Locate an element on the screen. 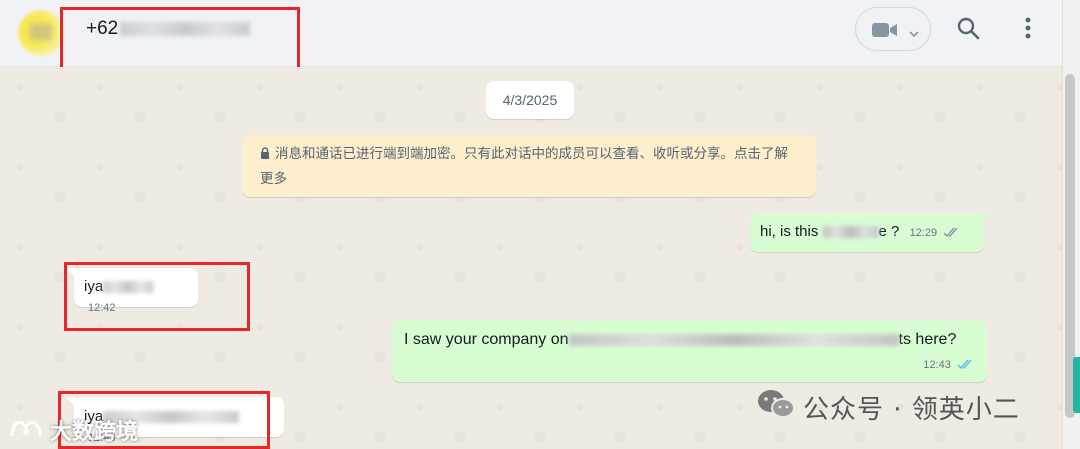 Image resolution: width=1080 pixels, height=449 pixels. encryption-notice: 消息和通话已进行端到端加密。只有此对话中的成员可以查看、收听或分享。点击了解更多 is located at coordinates (529, 166).